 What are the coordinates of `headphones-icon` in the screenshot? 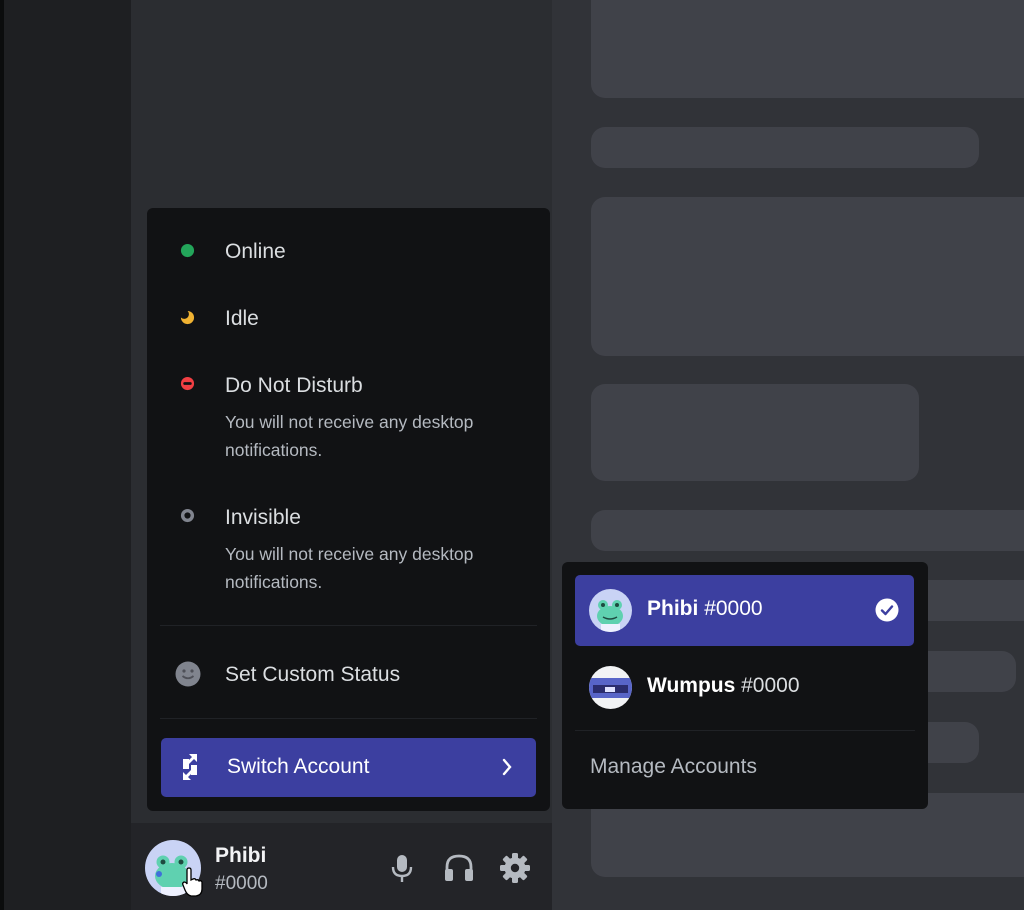 It's located at (459, 867).